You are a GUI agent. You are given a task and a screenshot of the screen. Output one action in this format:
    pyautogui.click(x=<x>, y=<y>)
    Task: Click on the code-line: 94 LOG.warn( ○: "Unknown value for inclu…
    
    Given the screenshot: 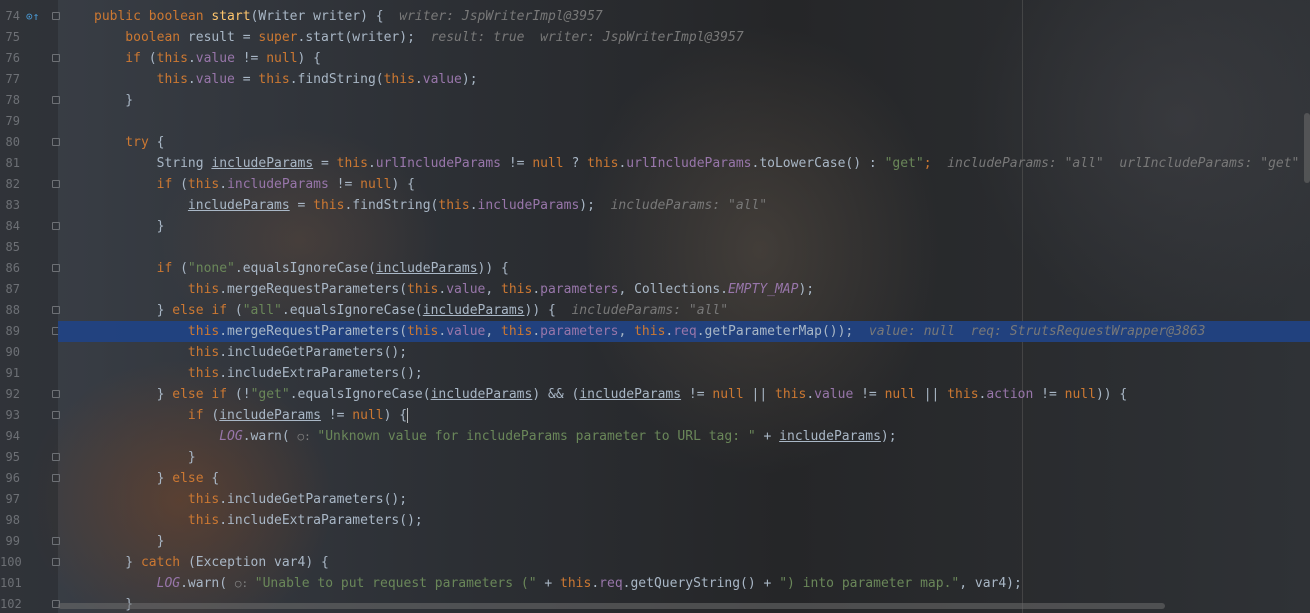 What is the action you would take?
    pyautogui.click(x=655, y=436)
    